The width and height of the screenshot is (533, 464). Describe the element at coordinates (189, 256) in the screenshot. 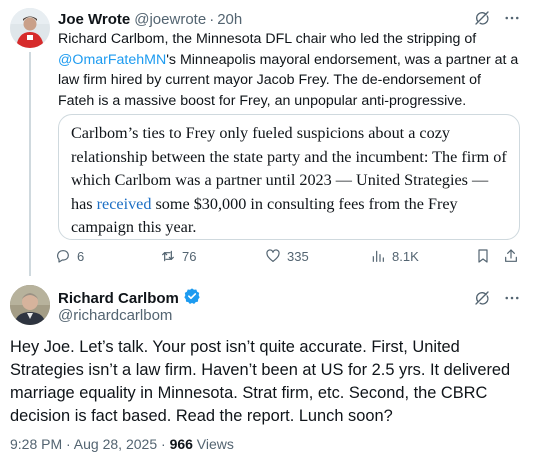

I see `retweet-count: 76` at that location.